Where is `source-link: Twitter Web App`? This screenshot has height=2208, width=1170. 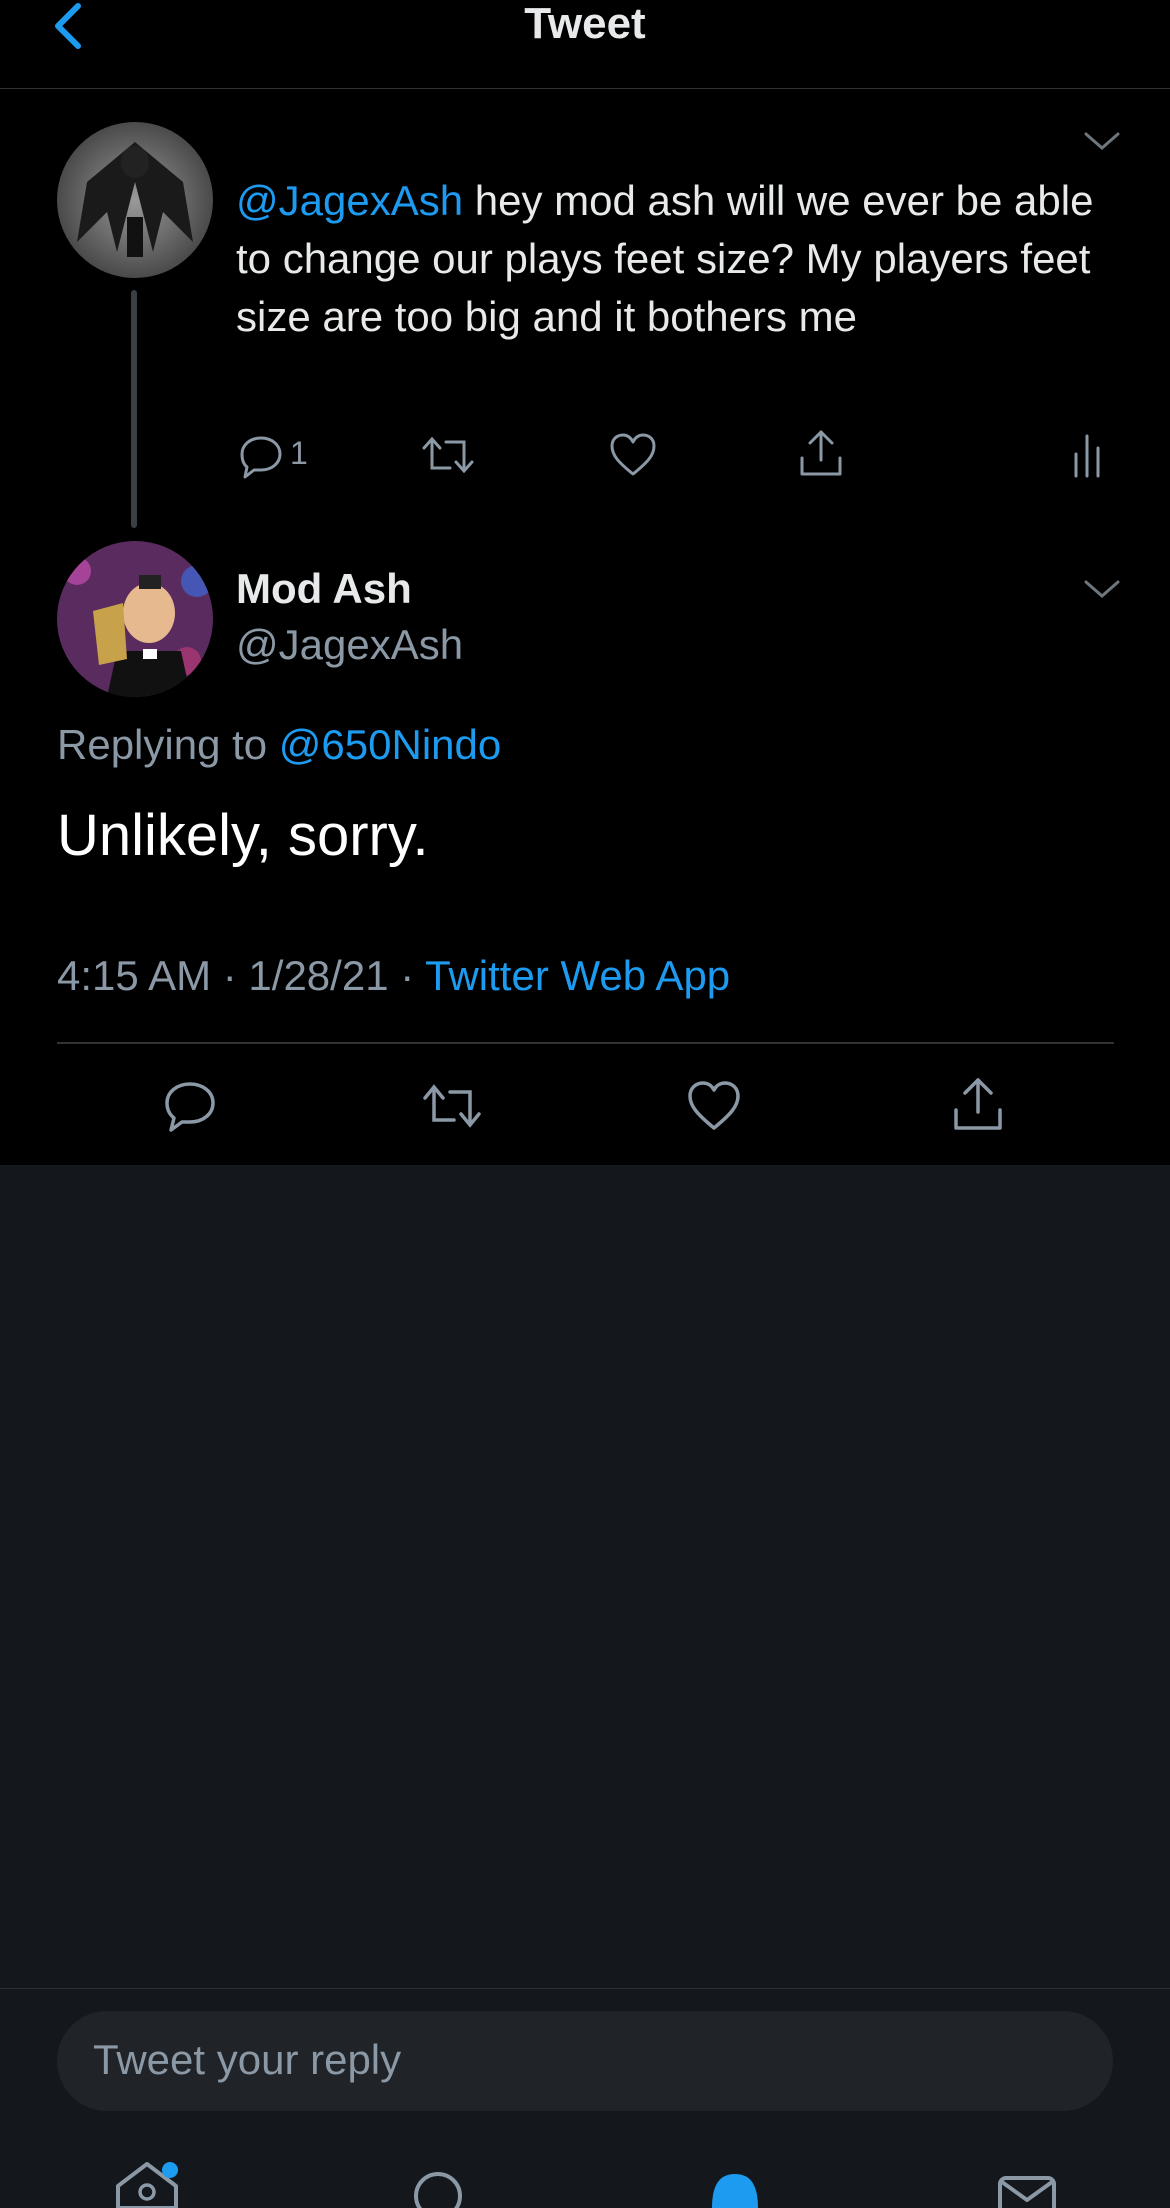 source-link: Twitter Web App is located at coordinates (577, 975).